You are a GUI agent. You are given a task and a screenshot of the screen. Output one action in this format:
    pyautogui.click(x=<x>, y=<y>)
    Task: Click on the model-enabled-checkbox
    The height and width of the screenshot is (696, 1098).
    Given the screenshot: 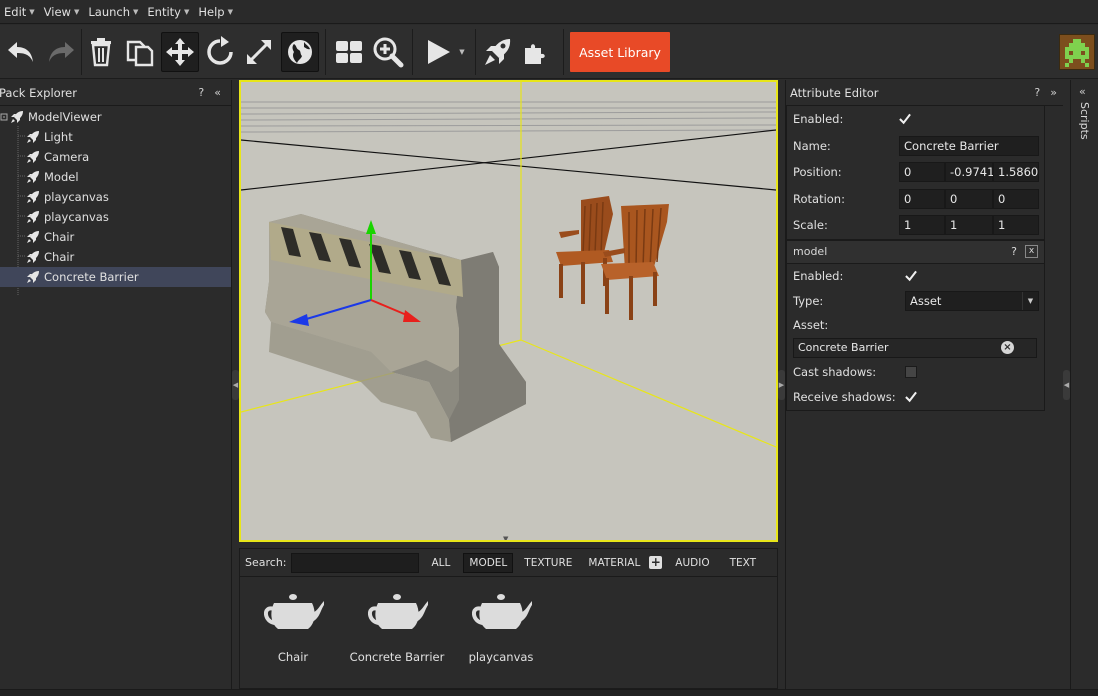 What is the action you would take?
    pyautogui.click(x=911, y=276)
    